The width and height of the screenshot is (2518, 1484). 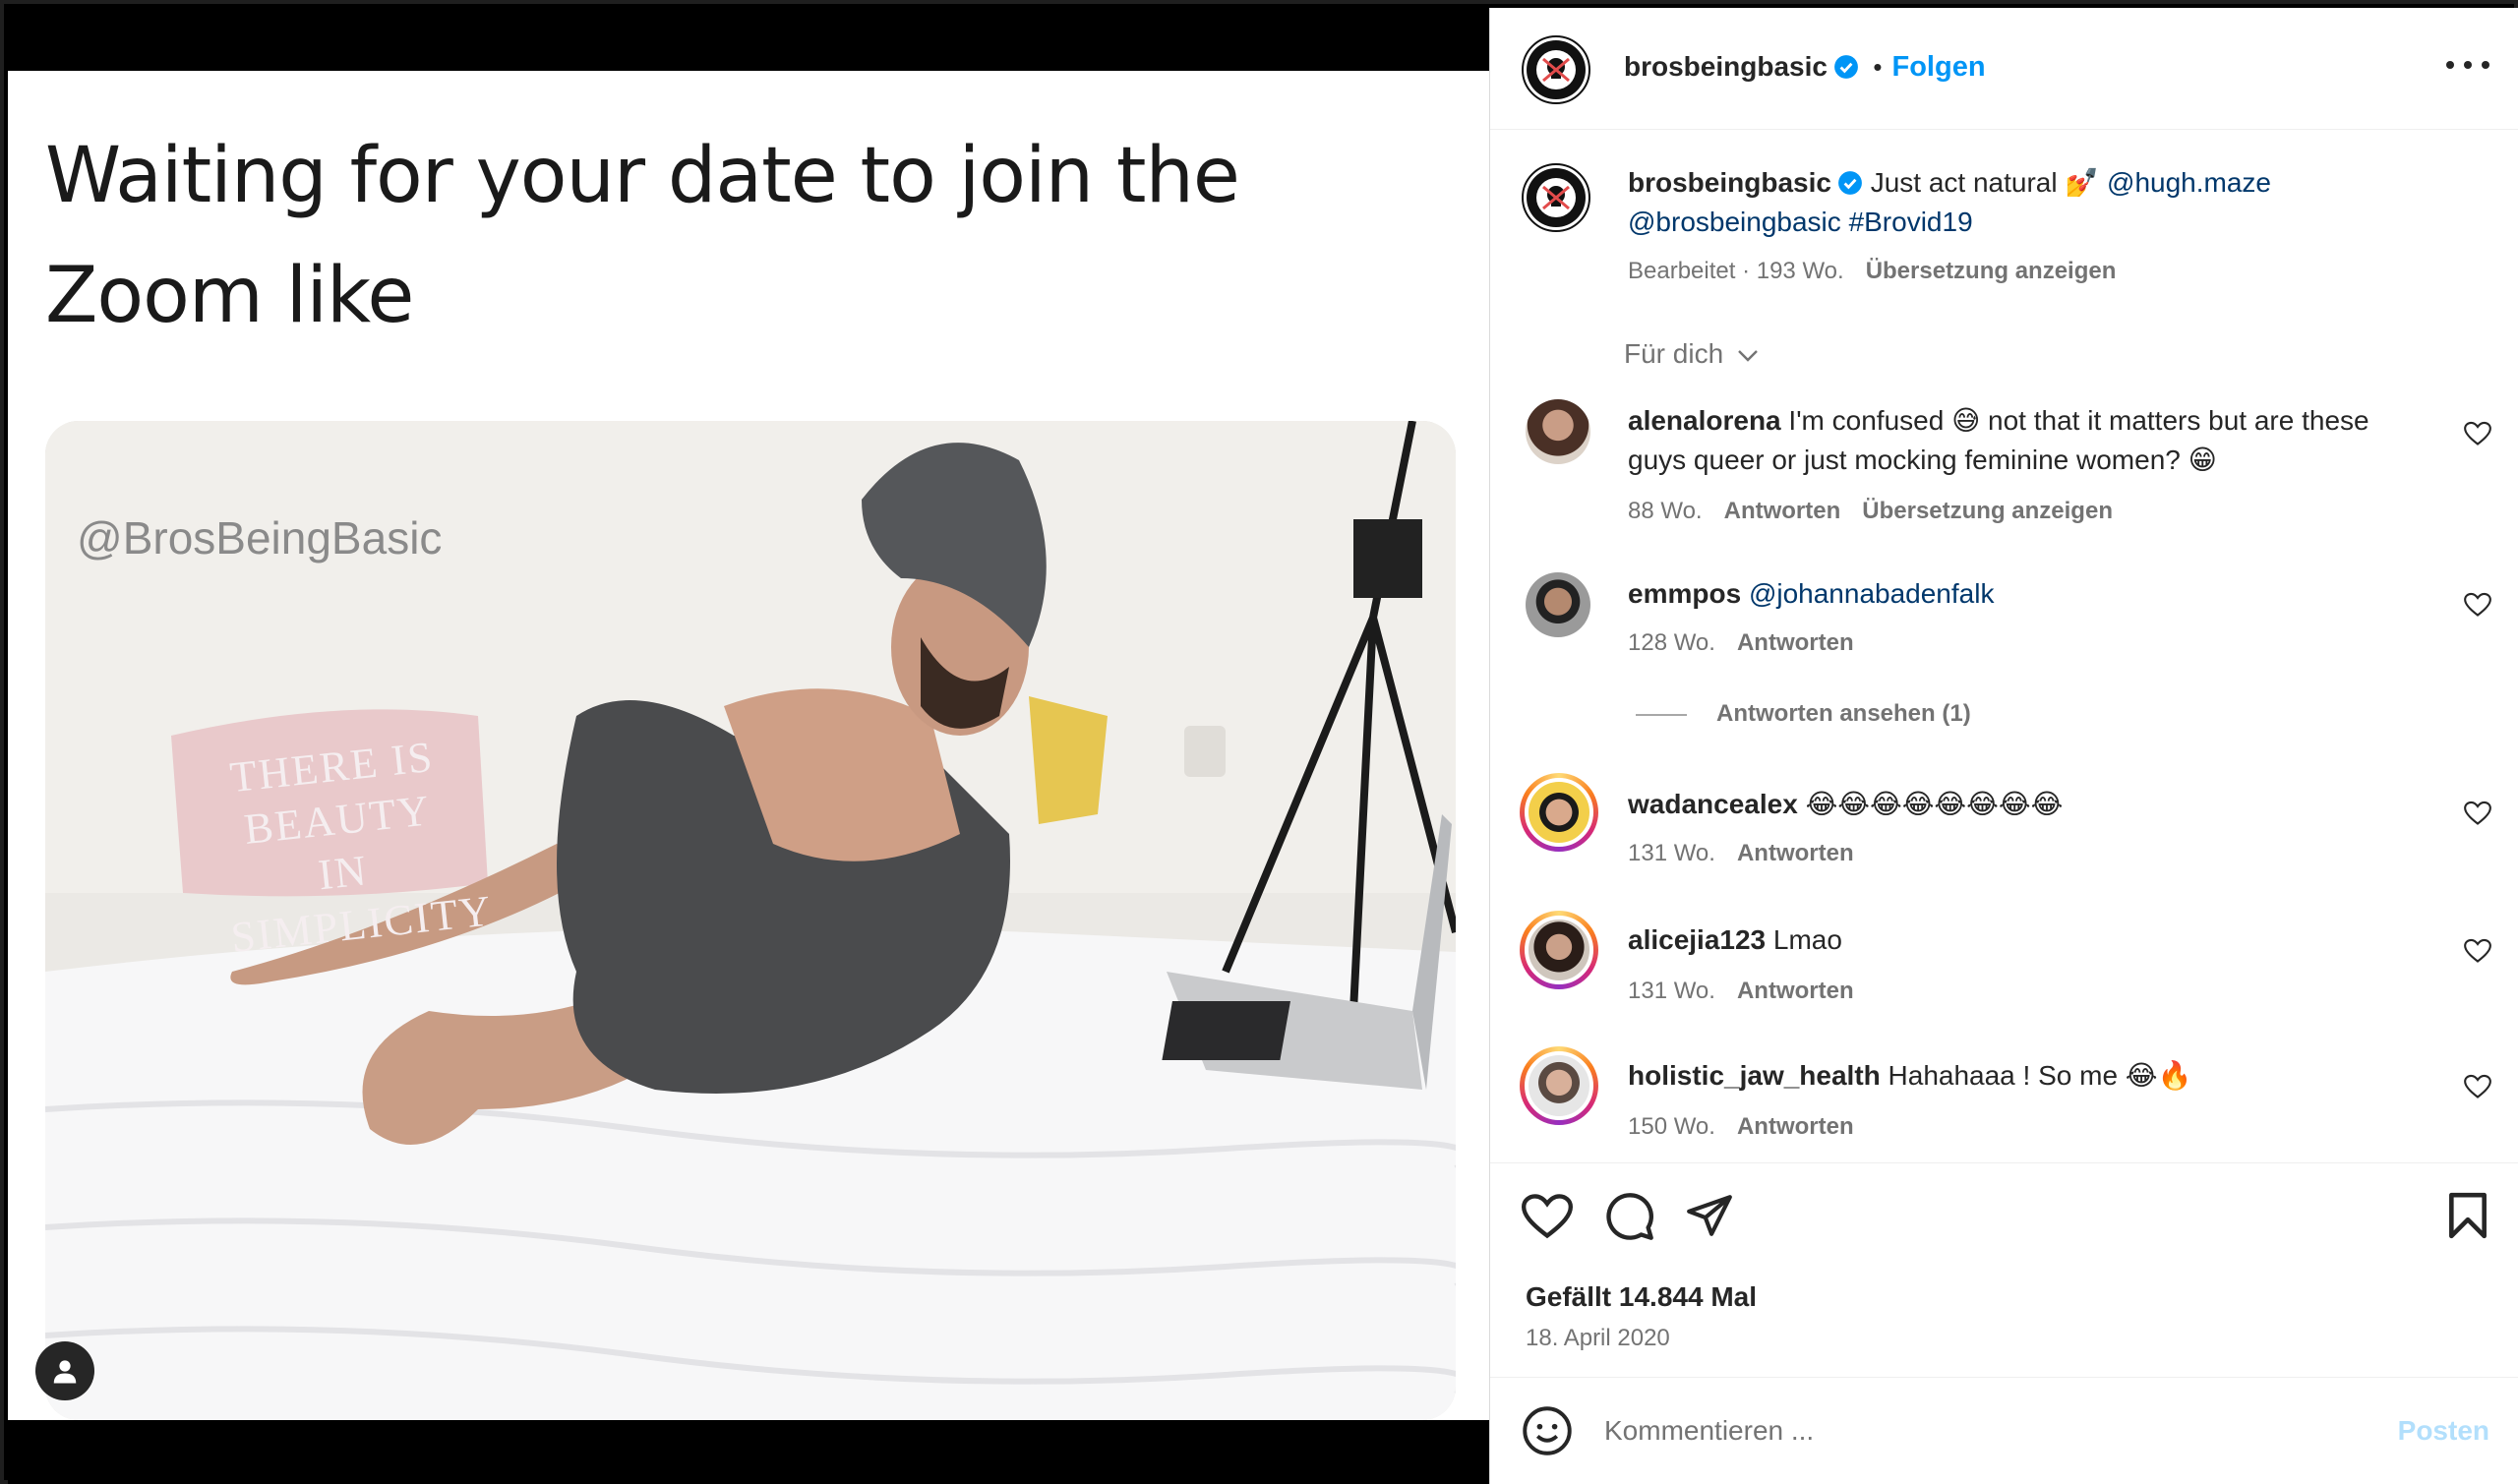 I want to click on header-author-line: brosbeingbasic • Folgen, so click(x=1805, y=68).